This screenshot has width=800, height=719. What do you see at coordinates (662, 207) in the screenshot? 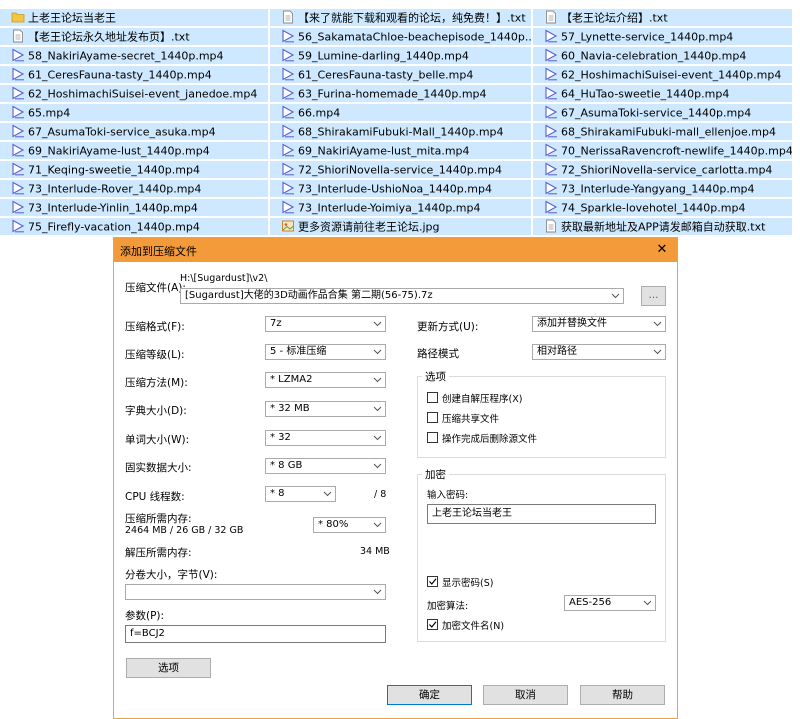
I see `file-item: 74_Sparkle-lovehotel_1440p.mp4` at bounding box center [662, 207].